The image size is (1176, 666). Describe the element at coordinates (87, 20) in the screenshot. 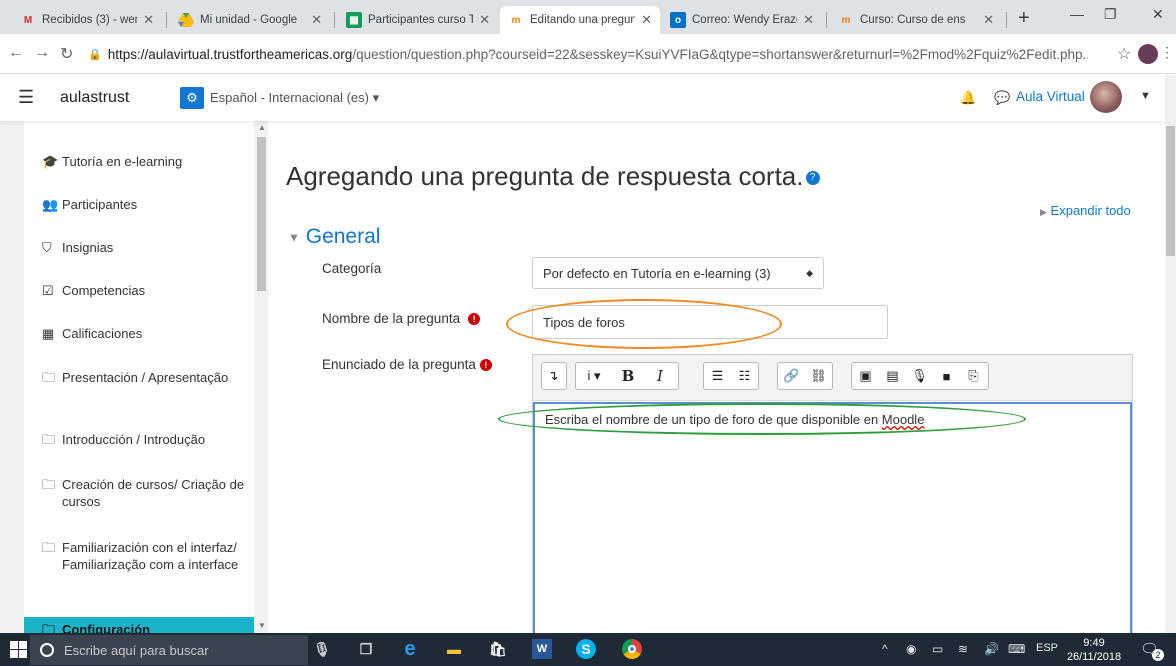

I see `tab-gmail: M Recibidos (3) - wend ✕` at that location.